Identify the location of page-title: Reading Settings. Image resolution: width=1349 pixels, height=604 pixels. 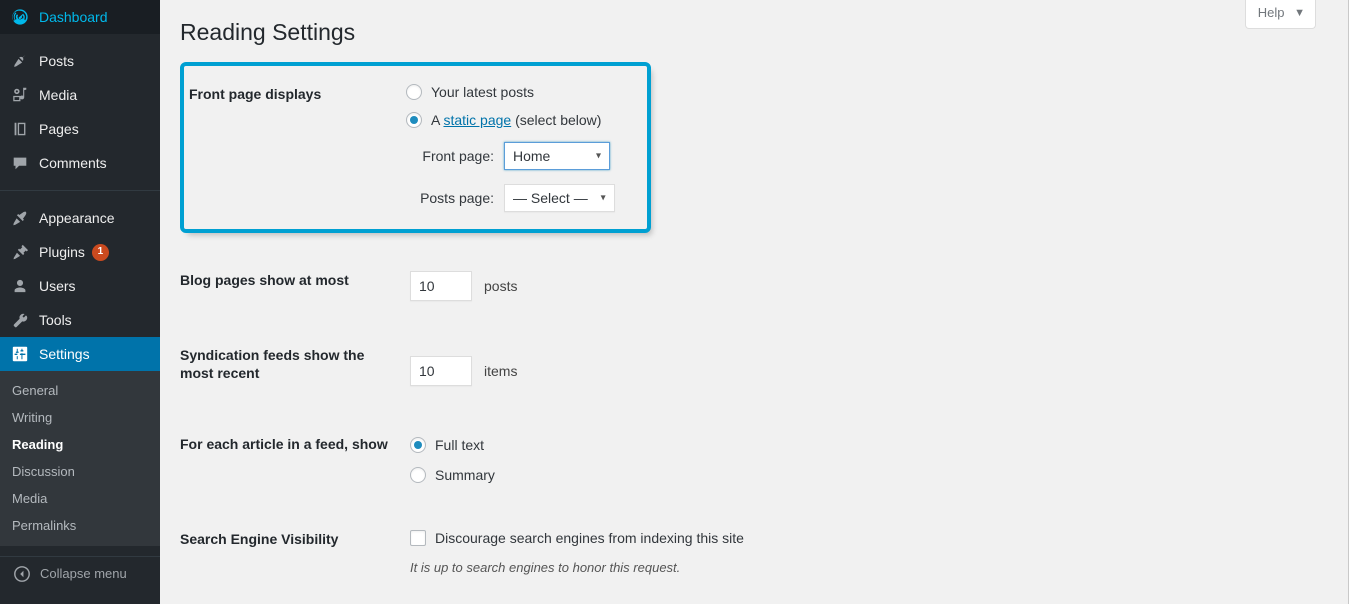
(268, 32).